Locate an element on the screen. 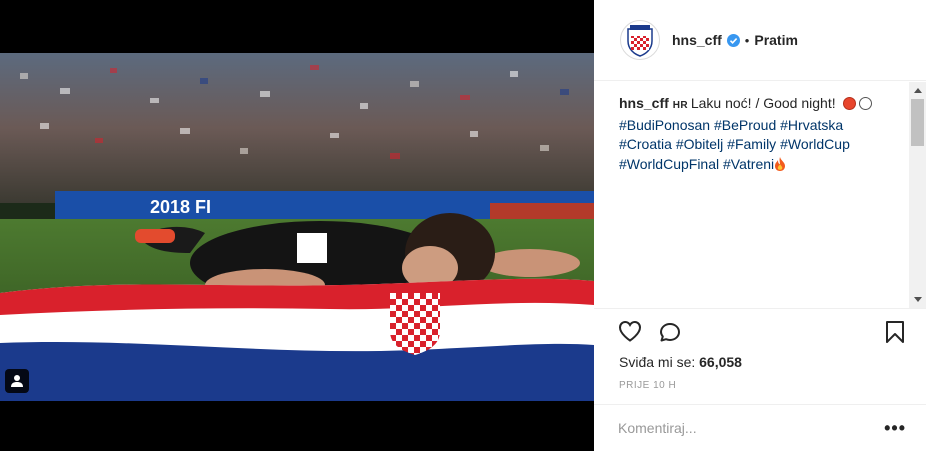  scroll-up-arrow-icon is located at coordinates (917, 90).